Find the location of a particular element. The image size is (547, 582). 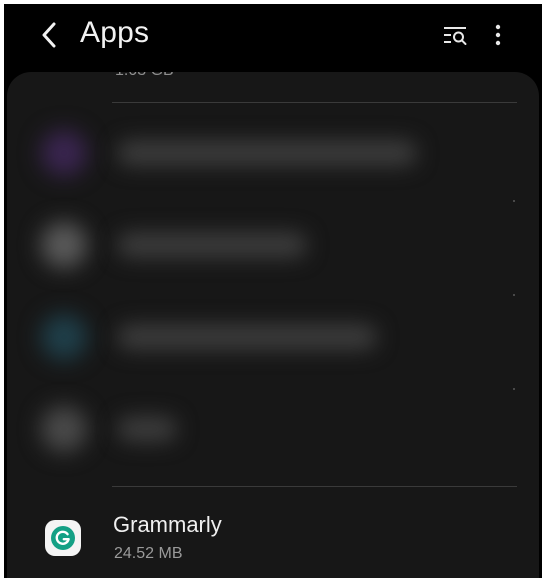

page-title: Apps is located at coordinates (115, 32).